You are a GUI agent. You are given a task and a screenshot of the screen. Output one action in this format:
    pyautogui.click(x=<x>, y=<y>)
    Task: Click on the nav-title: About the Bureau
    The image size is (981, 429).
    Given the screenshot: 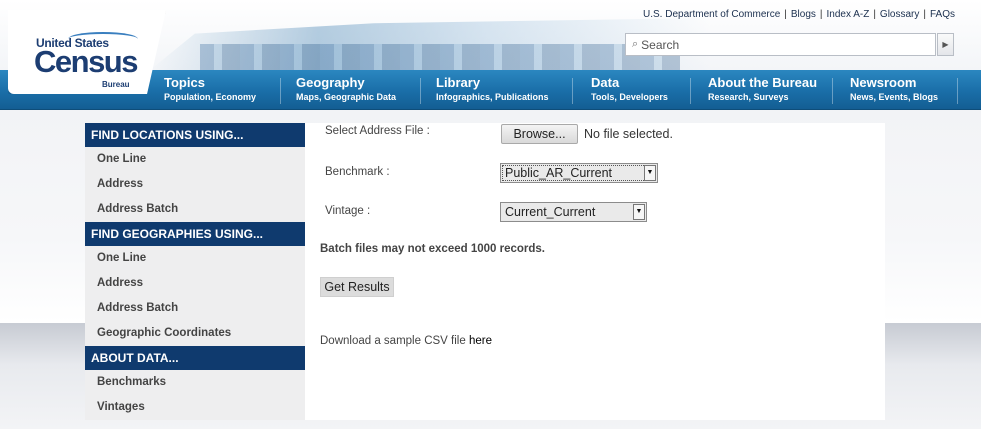 What is the action you would take?
    pyautogui.click(x=763, y=82)
    